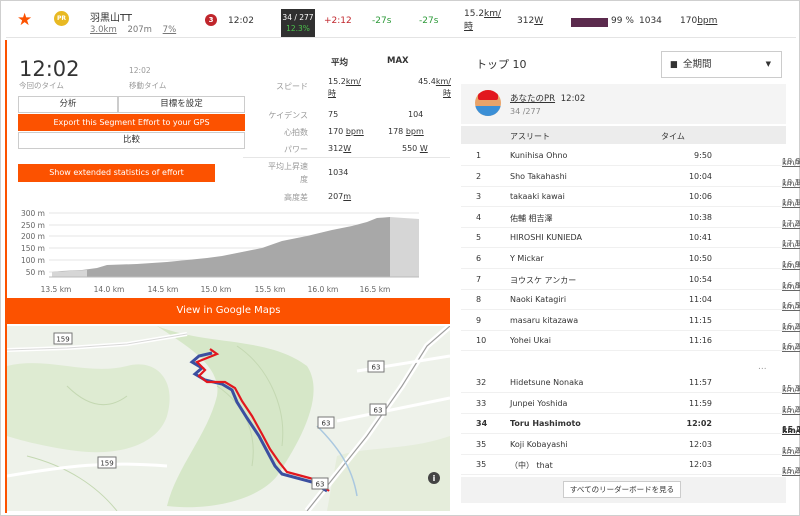  What do you see at coordinates (622, 489) in the screenshot?
I see `all-leaderboards-button: すべてのリーダーボードを見る` at bounding box center [622, 489].